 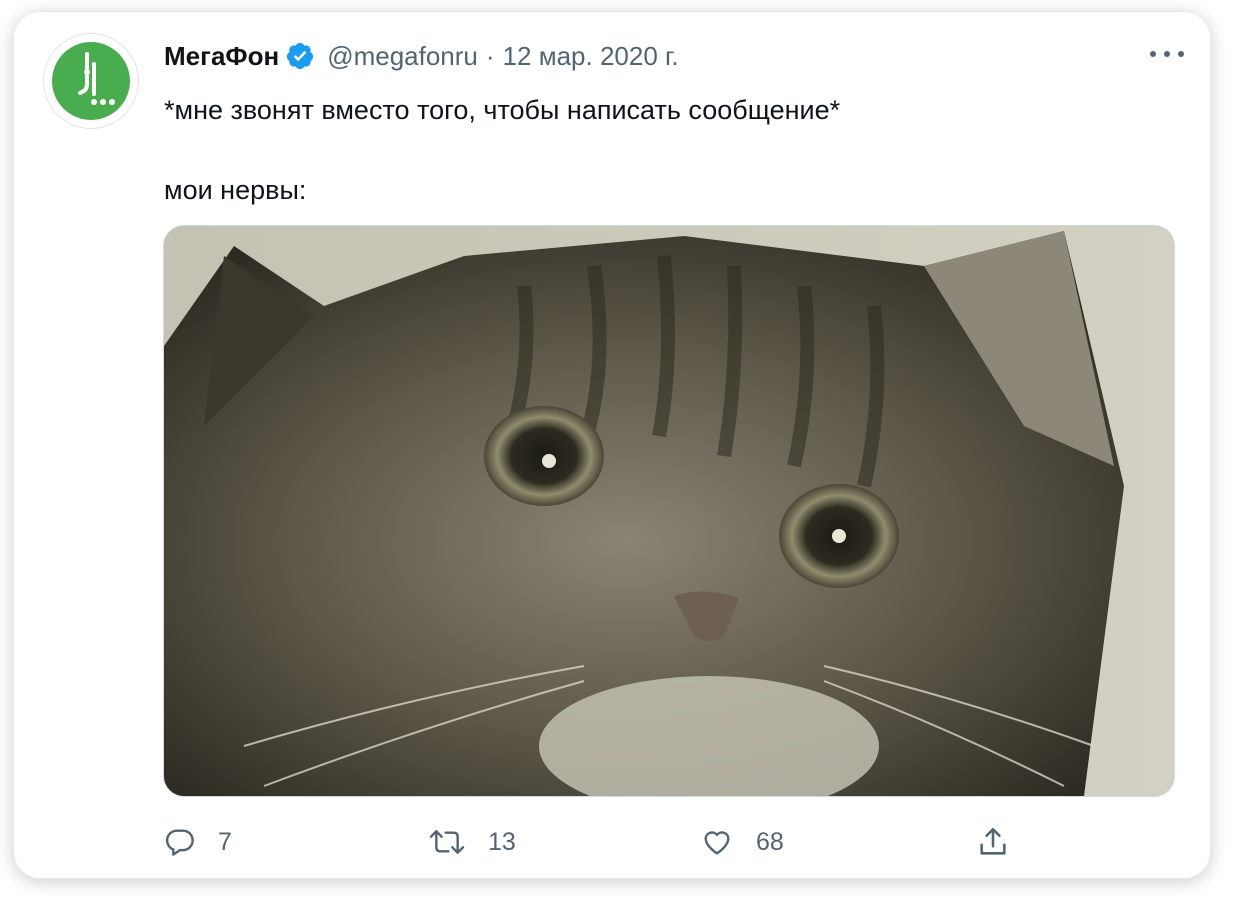 I want to click on author-name: МегаФон, so click(x=221, y=56).